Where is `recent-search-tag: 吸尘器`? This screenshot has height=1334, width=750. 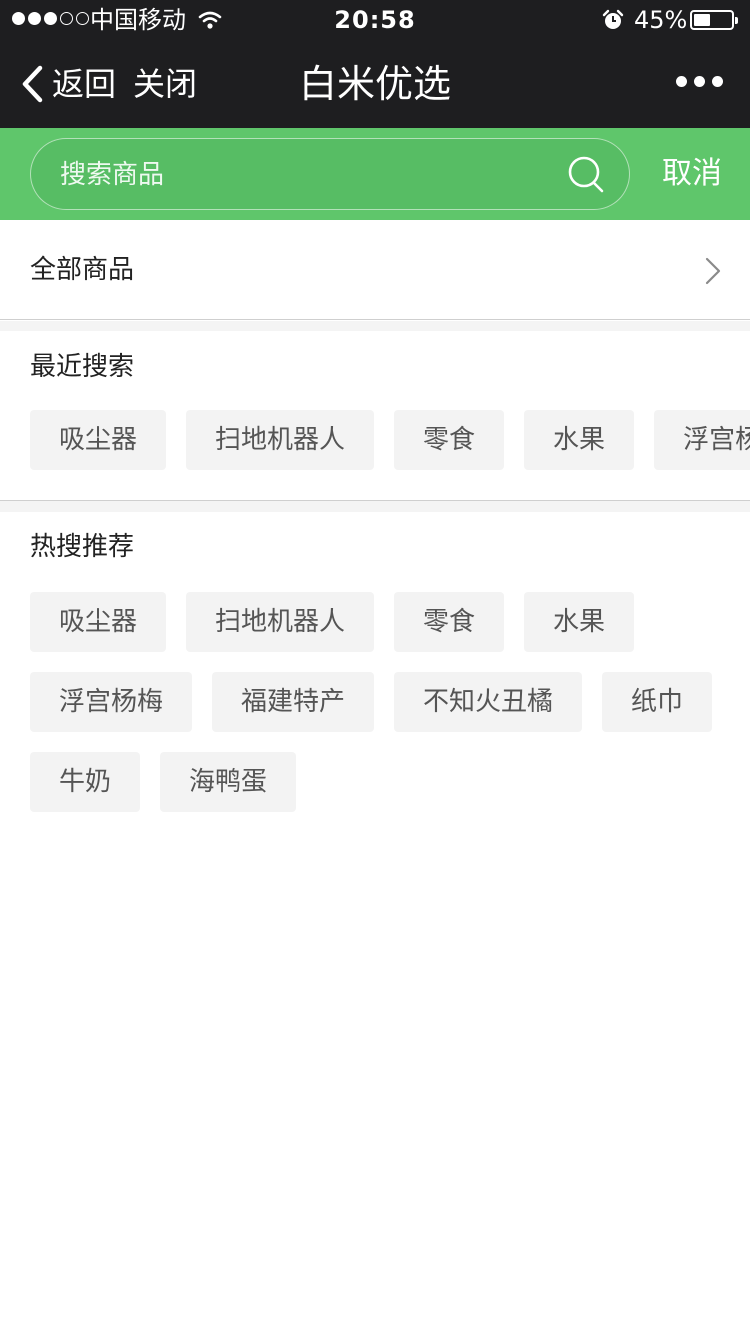 recent-search-tag: 吸尘器 is located at coordinates (98, 440).